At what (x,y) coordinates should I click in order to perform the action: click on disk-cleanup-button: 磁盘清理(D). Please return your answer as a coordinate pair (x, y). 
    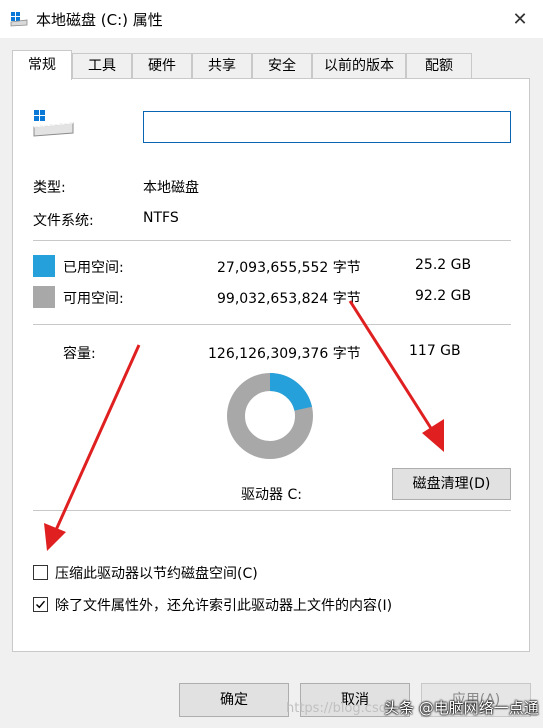
    Looking at the image, I should click on (451, 484).